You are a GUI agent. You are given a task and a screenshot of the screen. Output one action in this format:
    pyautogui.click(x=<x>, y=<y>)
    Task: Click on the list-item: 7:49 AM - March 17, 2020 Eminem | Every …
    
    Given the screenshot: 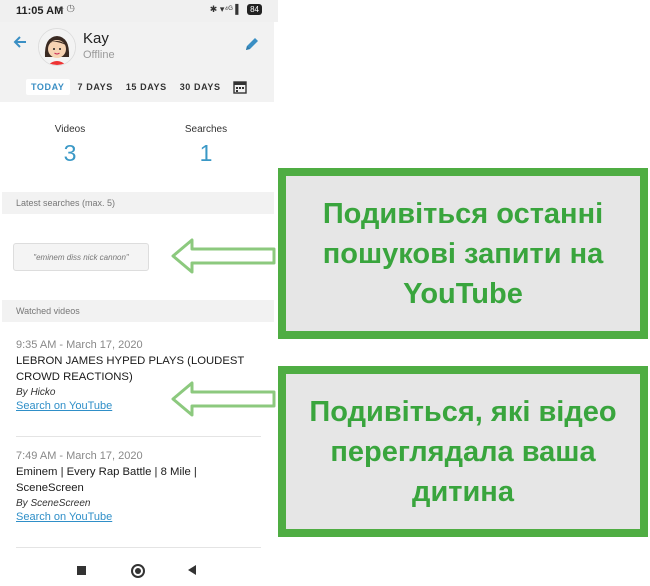 What is the action you would take?
    pyautogui.click(x=138, y=486)
    